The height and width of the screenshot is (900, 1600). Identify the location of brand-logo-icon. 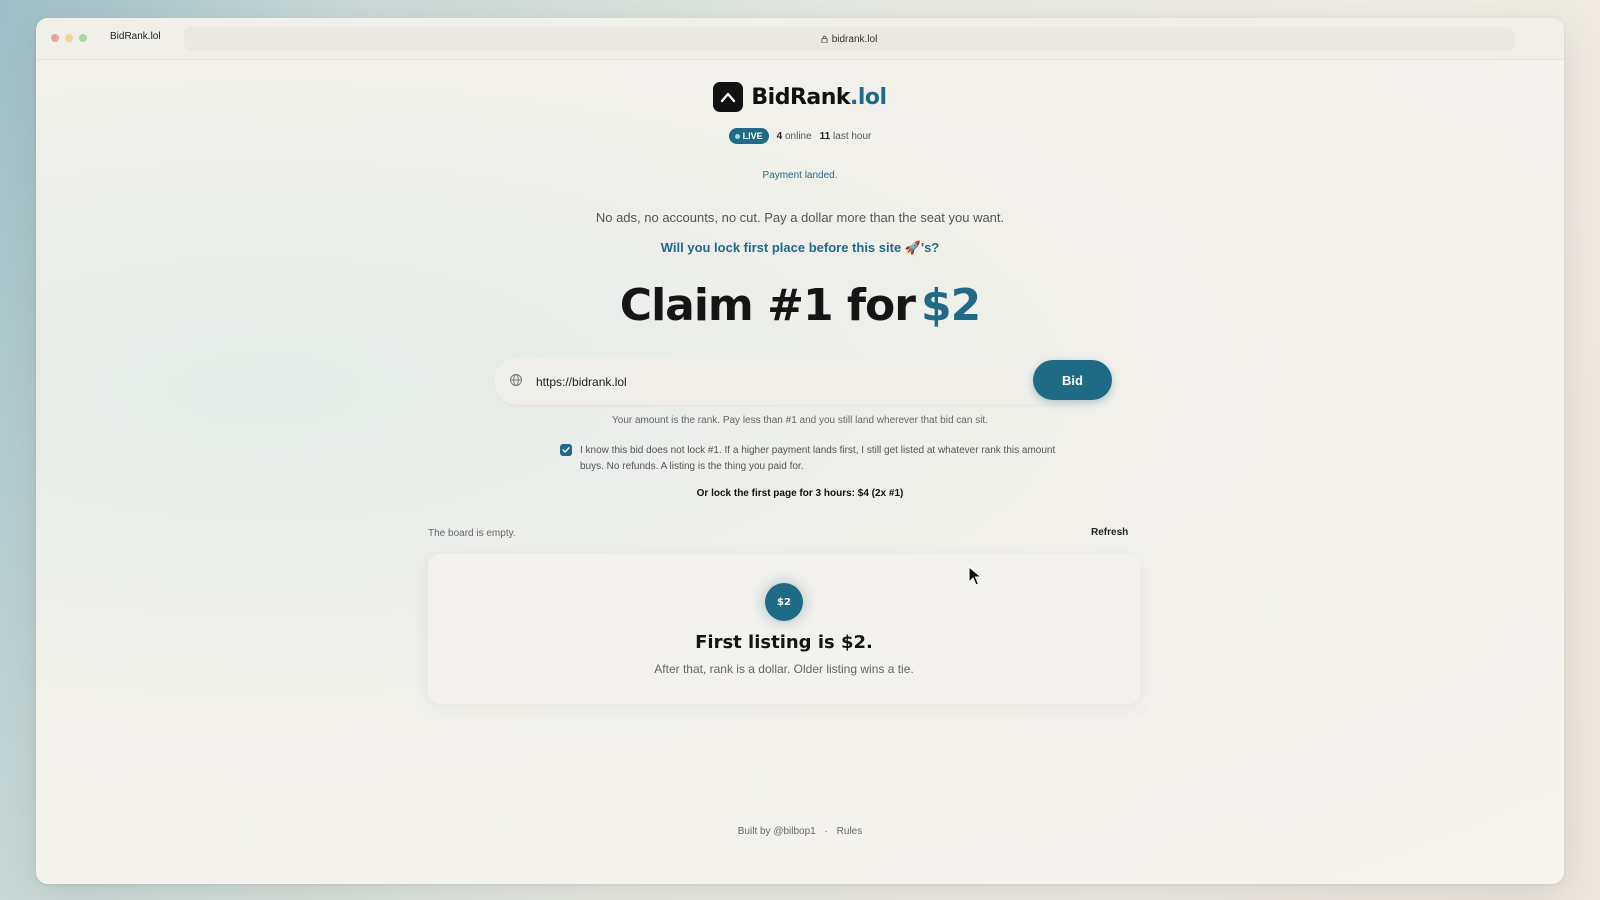
(728, 97).